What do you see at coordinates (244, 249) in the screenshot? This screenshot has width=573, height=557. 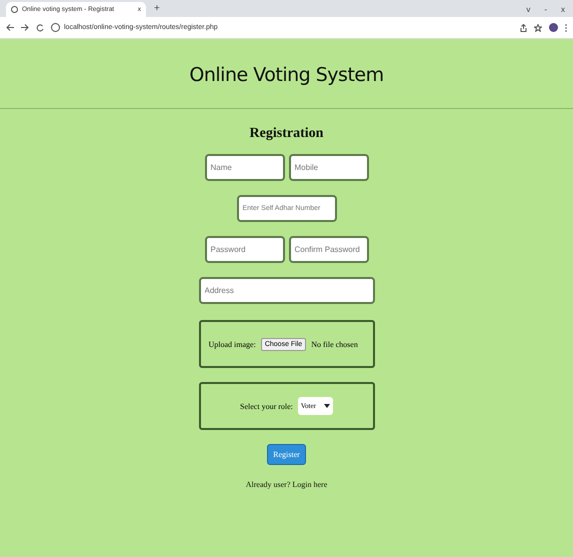 I see `input-field: Password` at bounding box center [244, 249].